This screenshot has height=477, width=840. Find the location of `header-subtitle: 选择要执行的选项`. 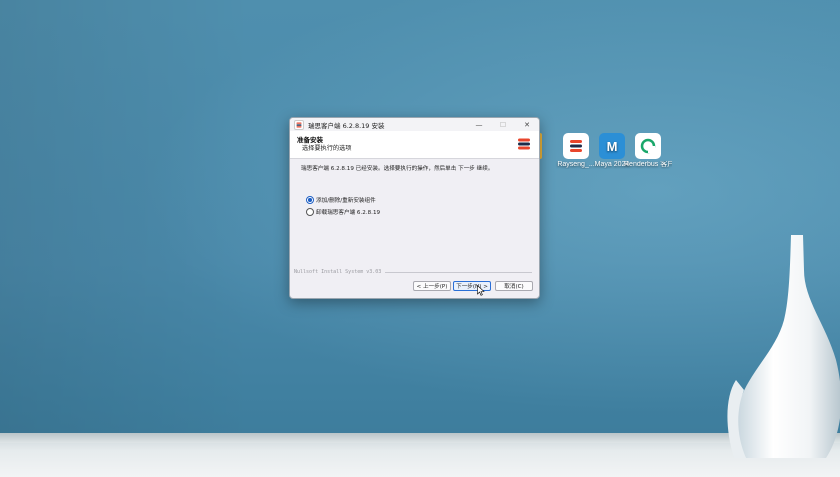

header-subtitle: 选择要执行的选项 is located at coordinates (327, 148).